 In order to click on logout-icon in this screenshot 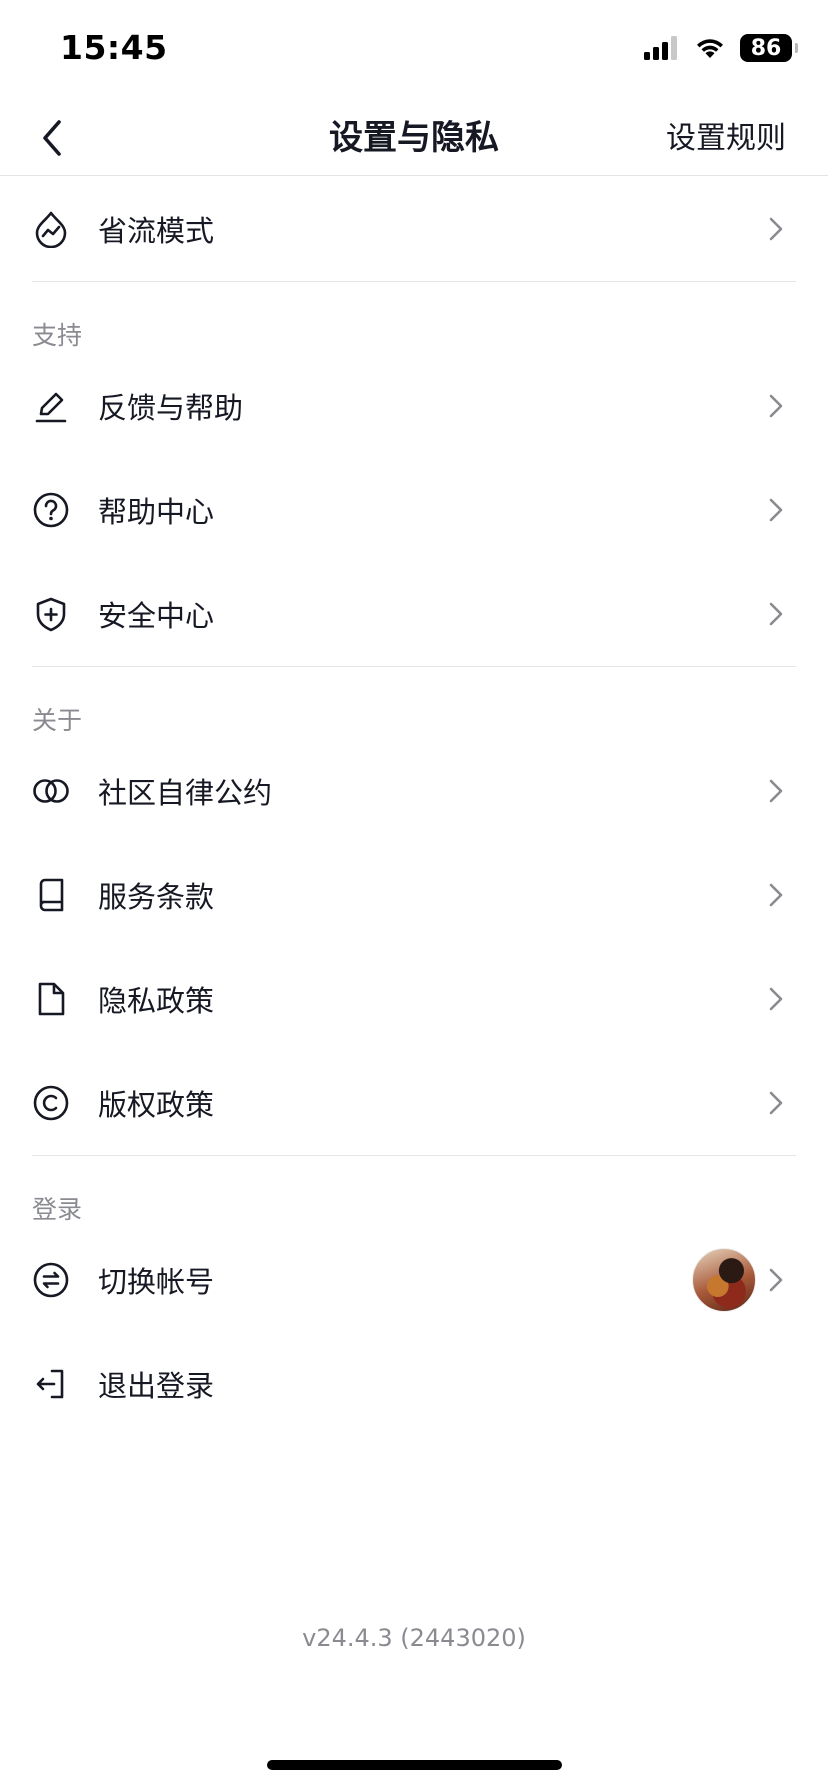, I will do `click(51, 1384)`.